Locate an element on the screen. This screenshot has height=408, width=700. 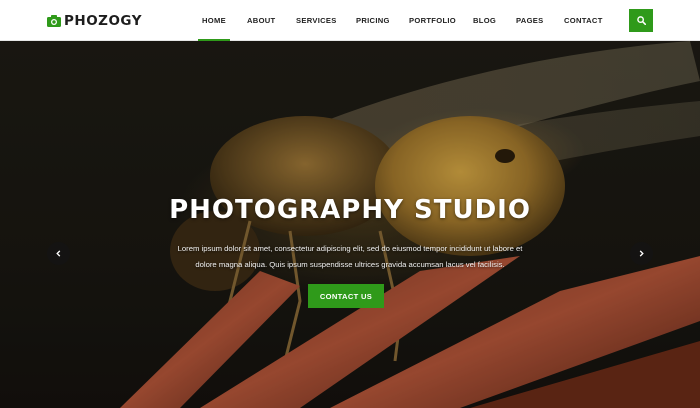
nav-item-blog: BLOG is located at coordinates (484, 20).